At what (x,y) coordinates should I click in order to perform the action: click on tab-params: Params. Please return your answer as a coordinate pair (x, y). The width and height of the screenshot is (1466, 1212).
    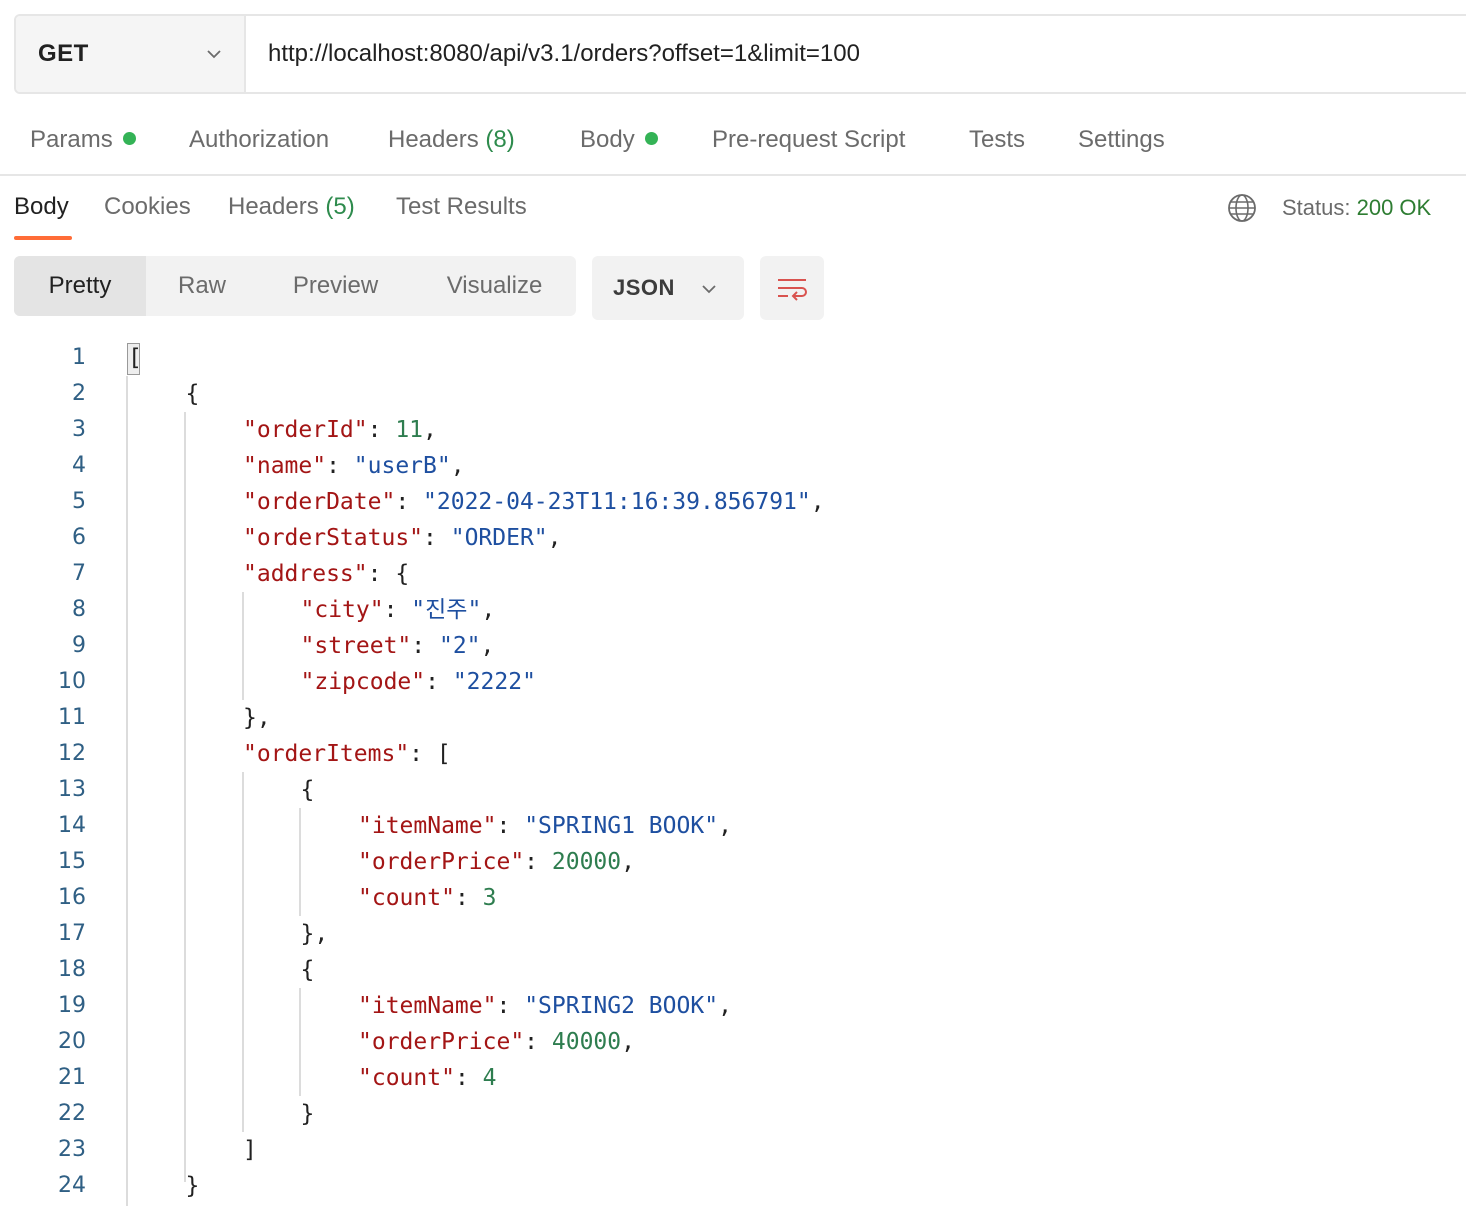
    Looking at the image, I should click on (83, 140).